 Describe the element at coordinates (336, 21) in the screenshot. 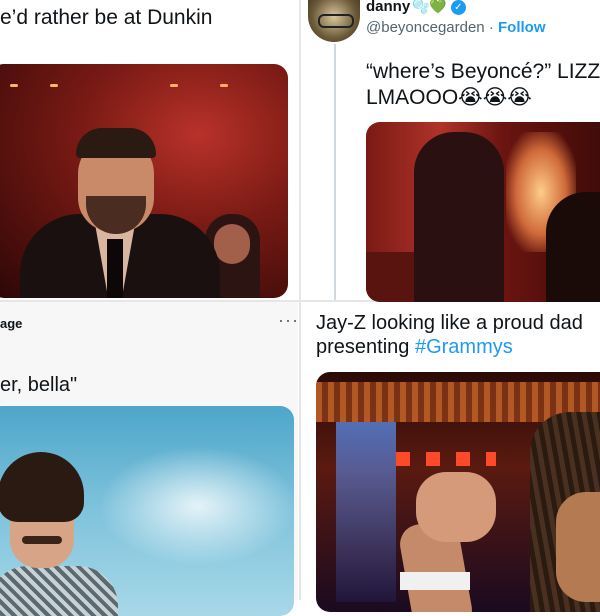

I see `avatar-glasses` at that location.